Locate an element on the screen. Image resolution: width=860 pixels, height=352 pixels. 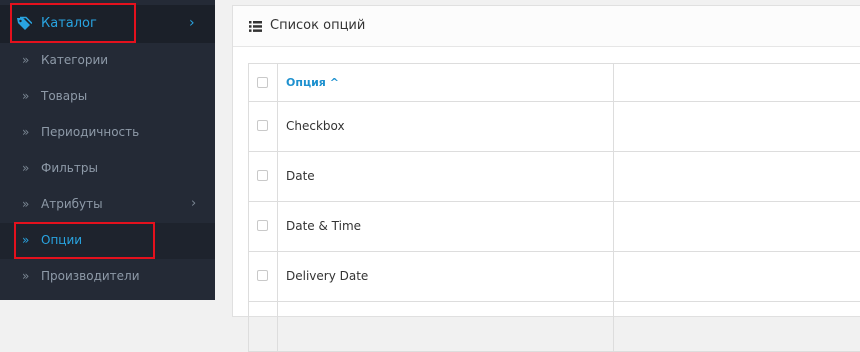
table-row is located at coordinates (554, 327).